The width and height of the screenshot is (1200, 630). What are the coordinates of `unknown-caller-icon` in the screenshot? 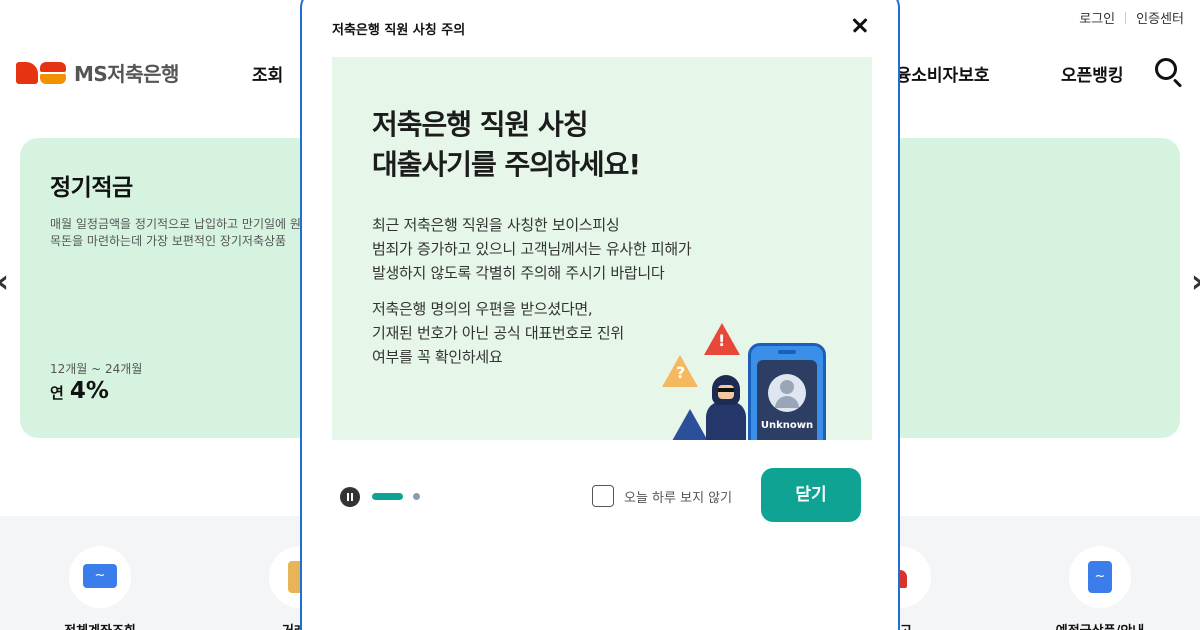 It's located at (787, 393).